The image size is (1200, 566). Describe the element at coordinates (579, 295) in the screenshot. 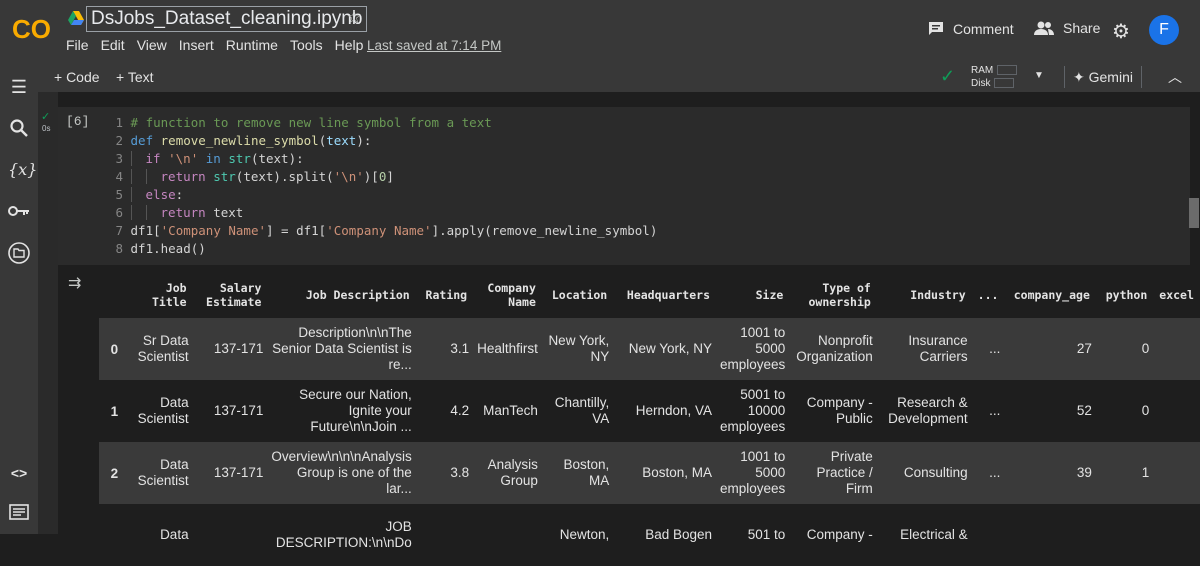

I see `col-header: Location` at that location.